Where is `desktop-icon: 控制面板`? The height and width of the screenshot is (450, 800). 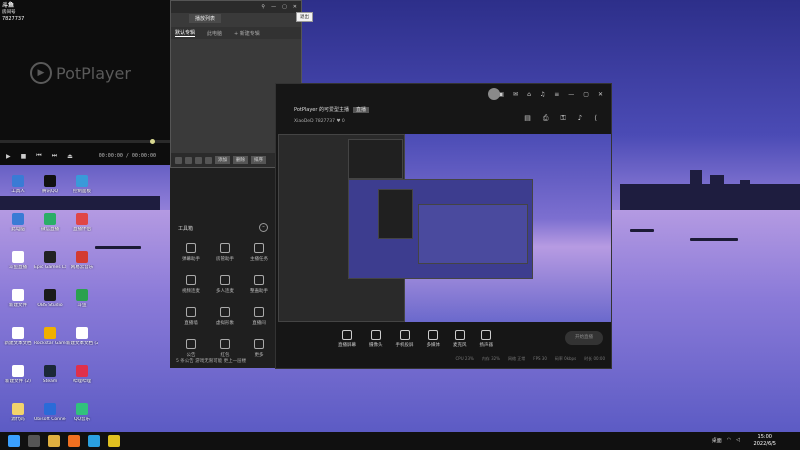
desktop-icon: 控制面板 is located at coordinates (82, 191).